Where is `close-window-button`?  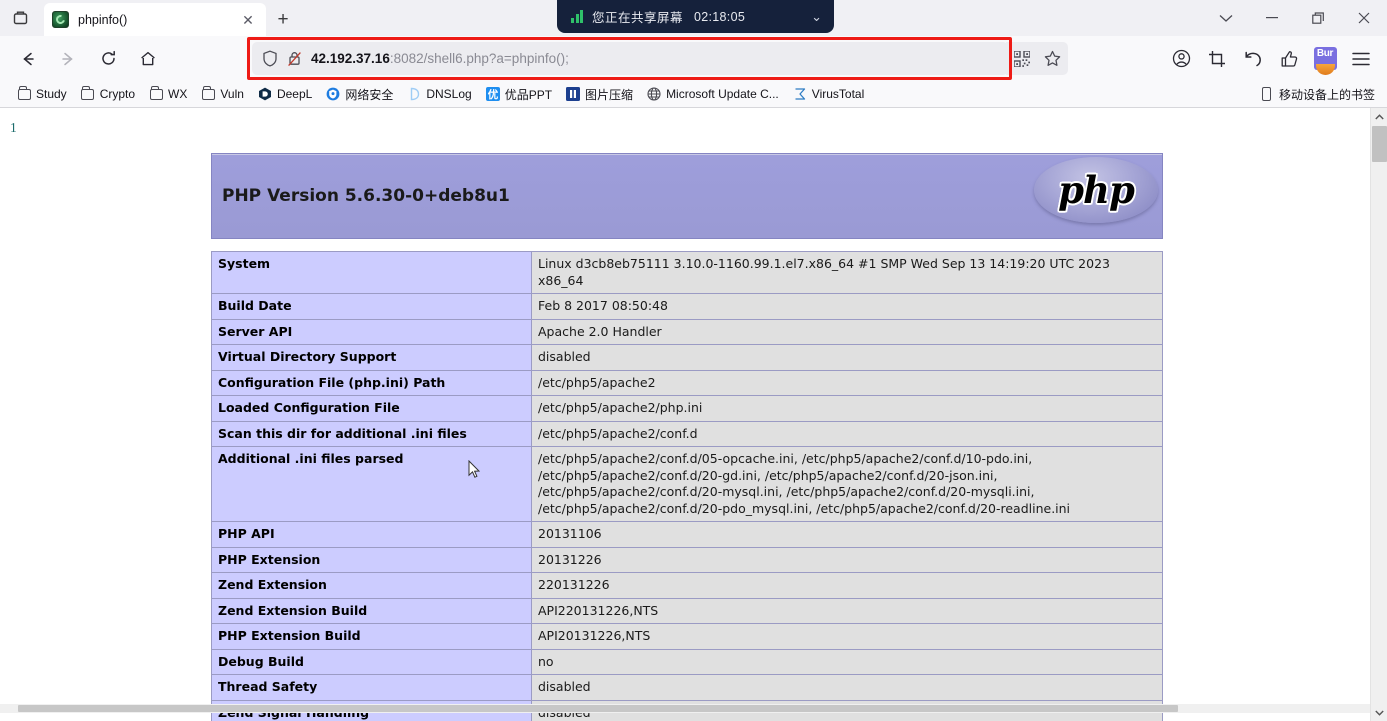
close-window-button is located at coordinates (1364, 18).